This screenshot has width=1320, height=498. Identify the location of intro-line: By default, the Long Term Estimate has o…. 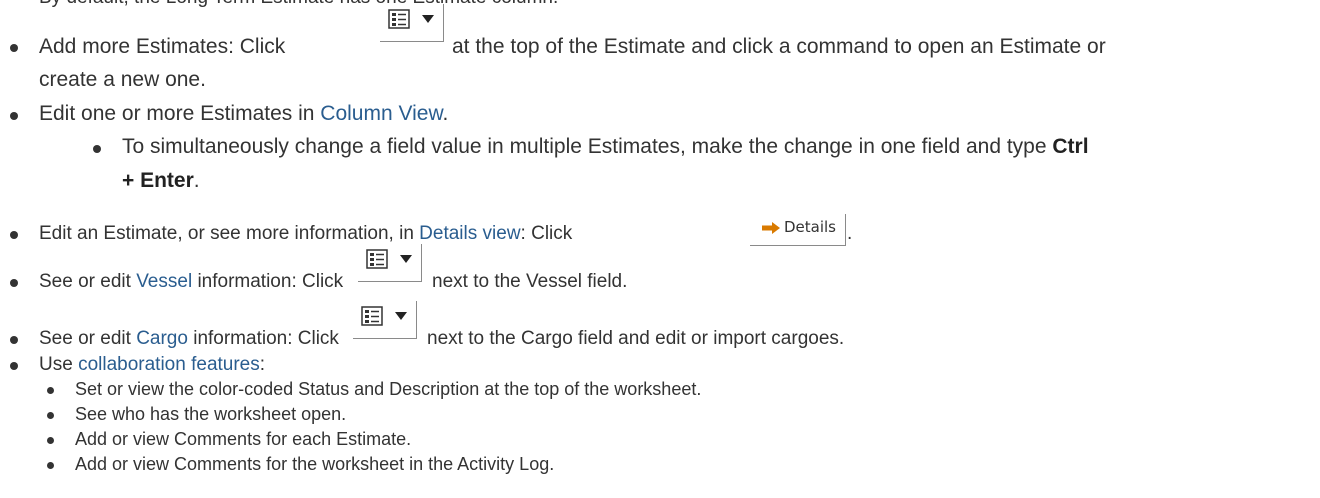
(298, 4).